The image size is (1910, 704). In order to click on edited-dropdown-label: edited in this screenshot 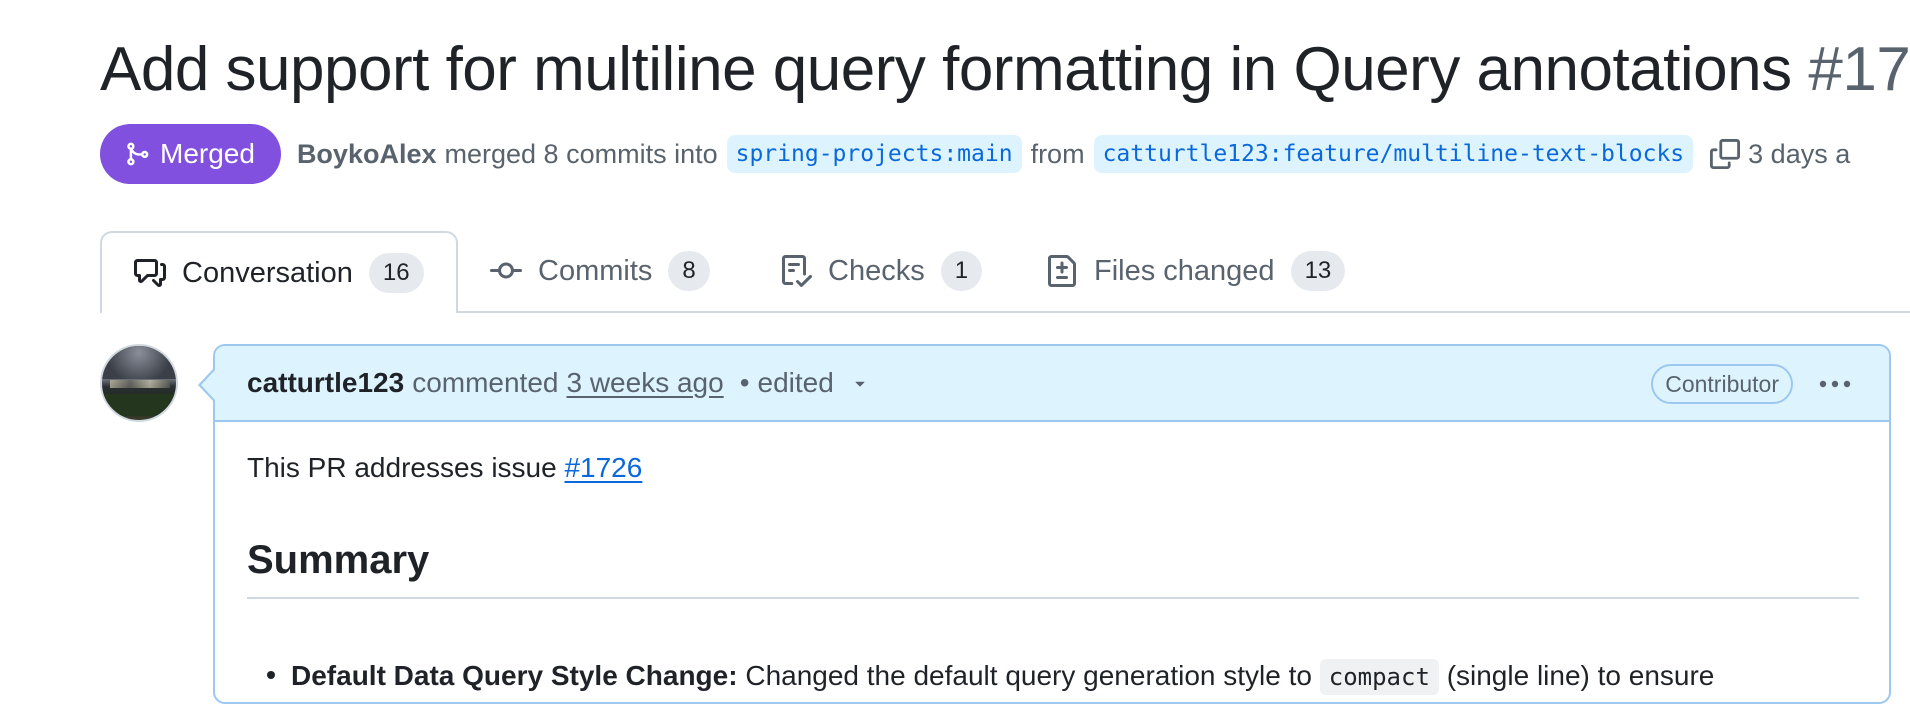, I will do `click(796, 383)`.